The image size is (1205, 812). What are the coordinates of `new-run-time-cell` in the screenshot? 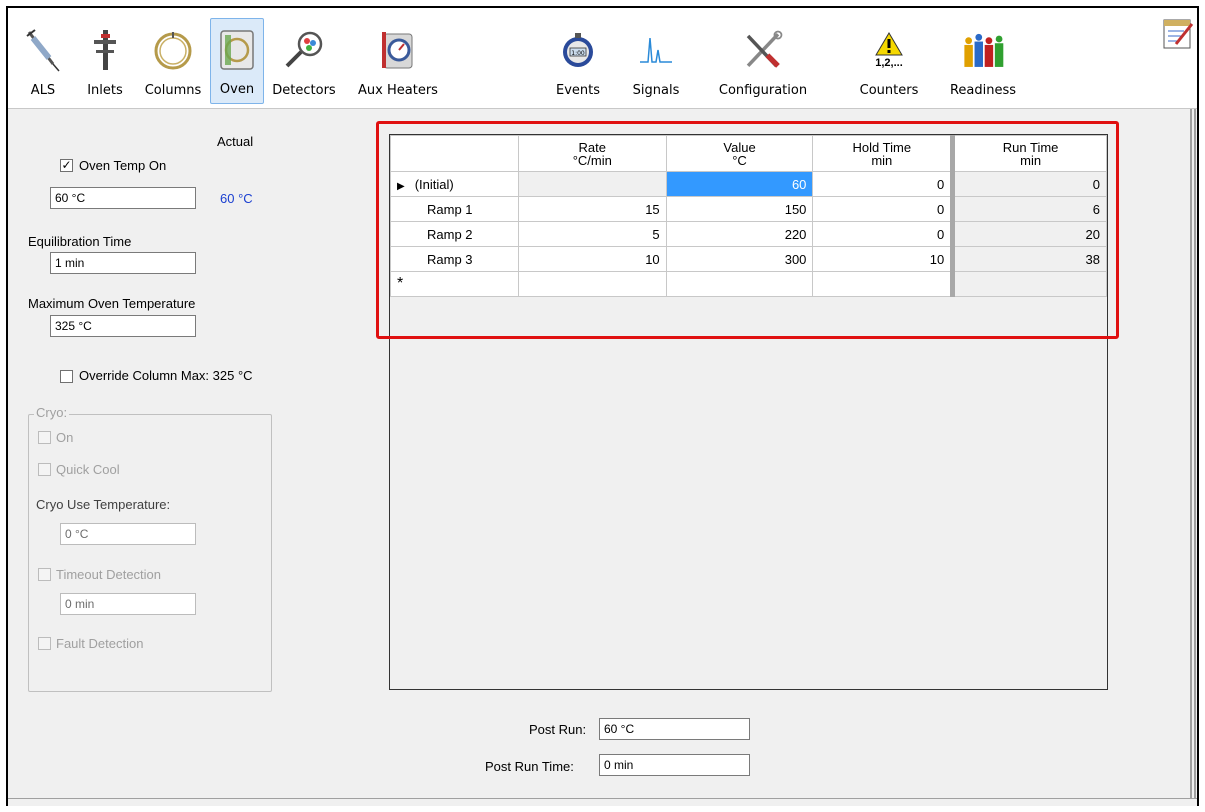 It's located at (1028, 284).